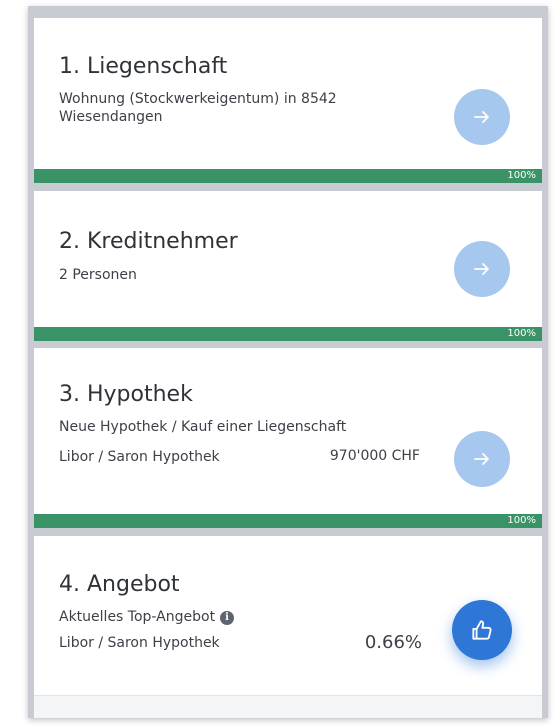 This screenshot has height=726, width=560. I want to click on step-subtitle: 2 Personen, so click(98, 275).